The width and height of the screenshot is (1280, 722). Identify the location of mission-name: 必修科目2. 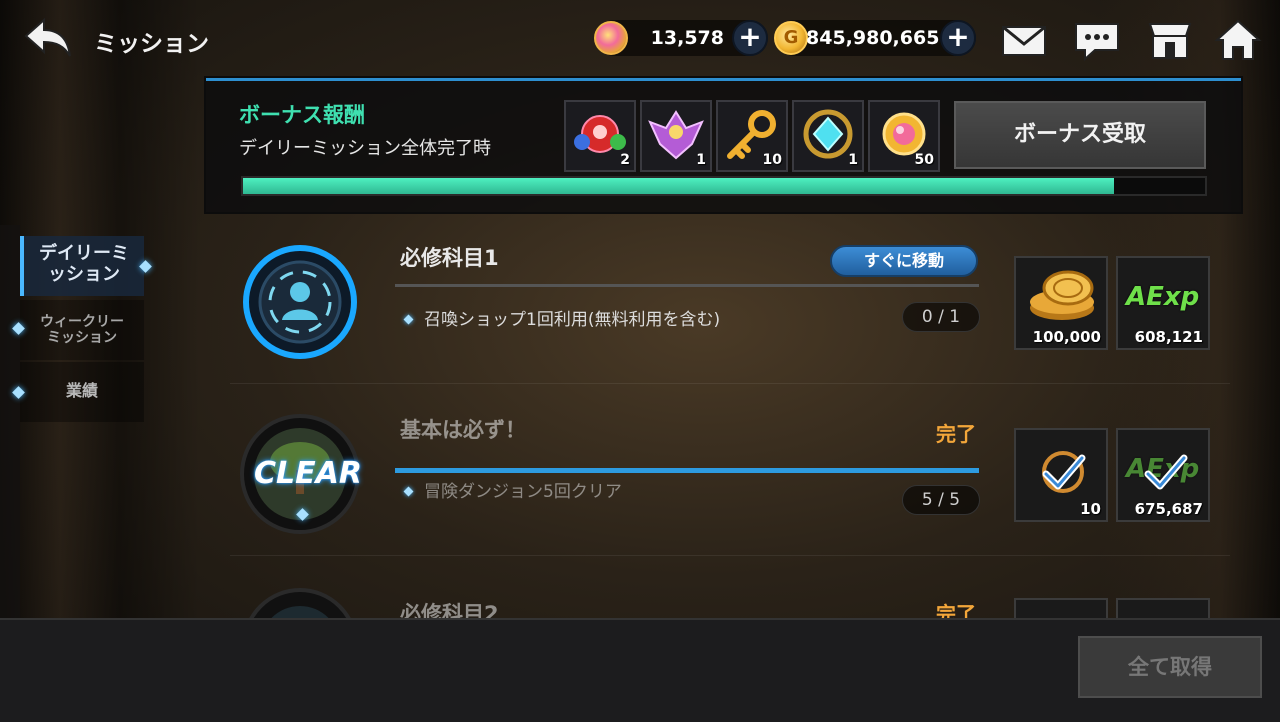
(449, 610).